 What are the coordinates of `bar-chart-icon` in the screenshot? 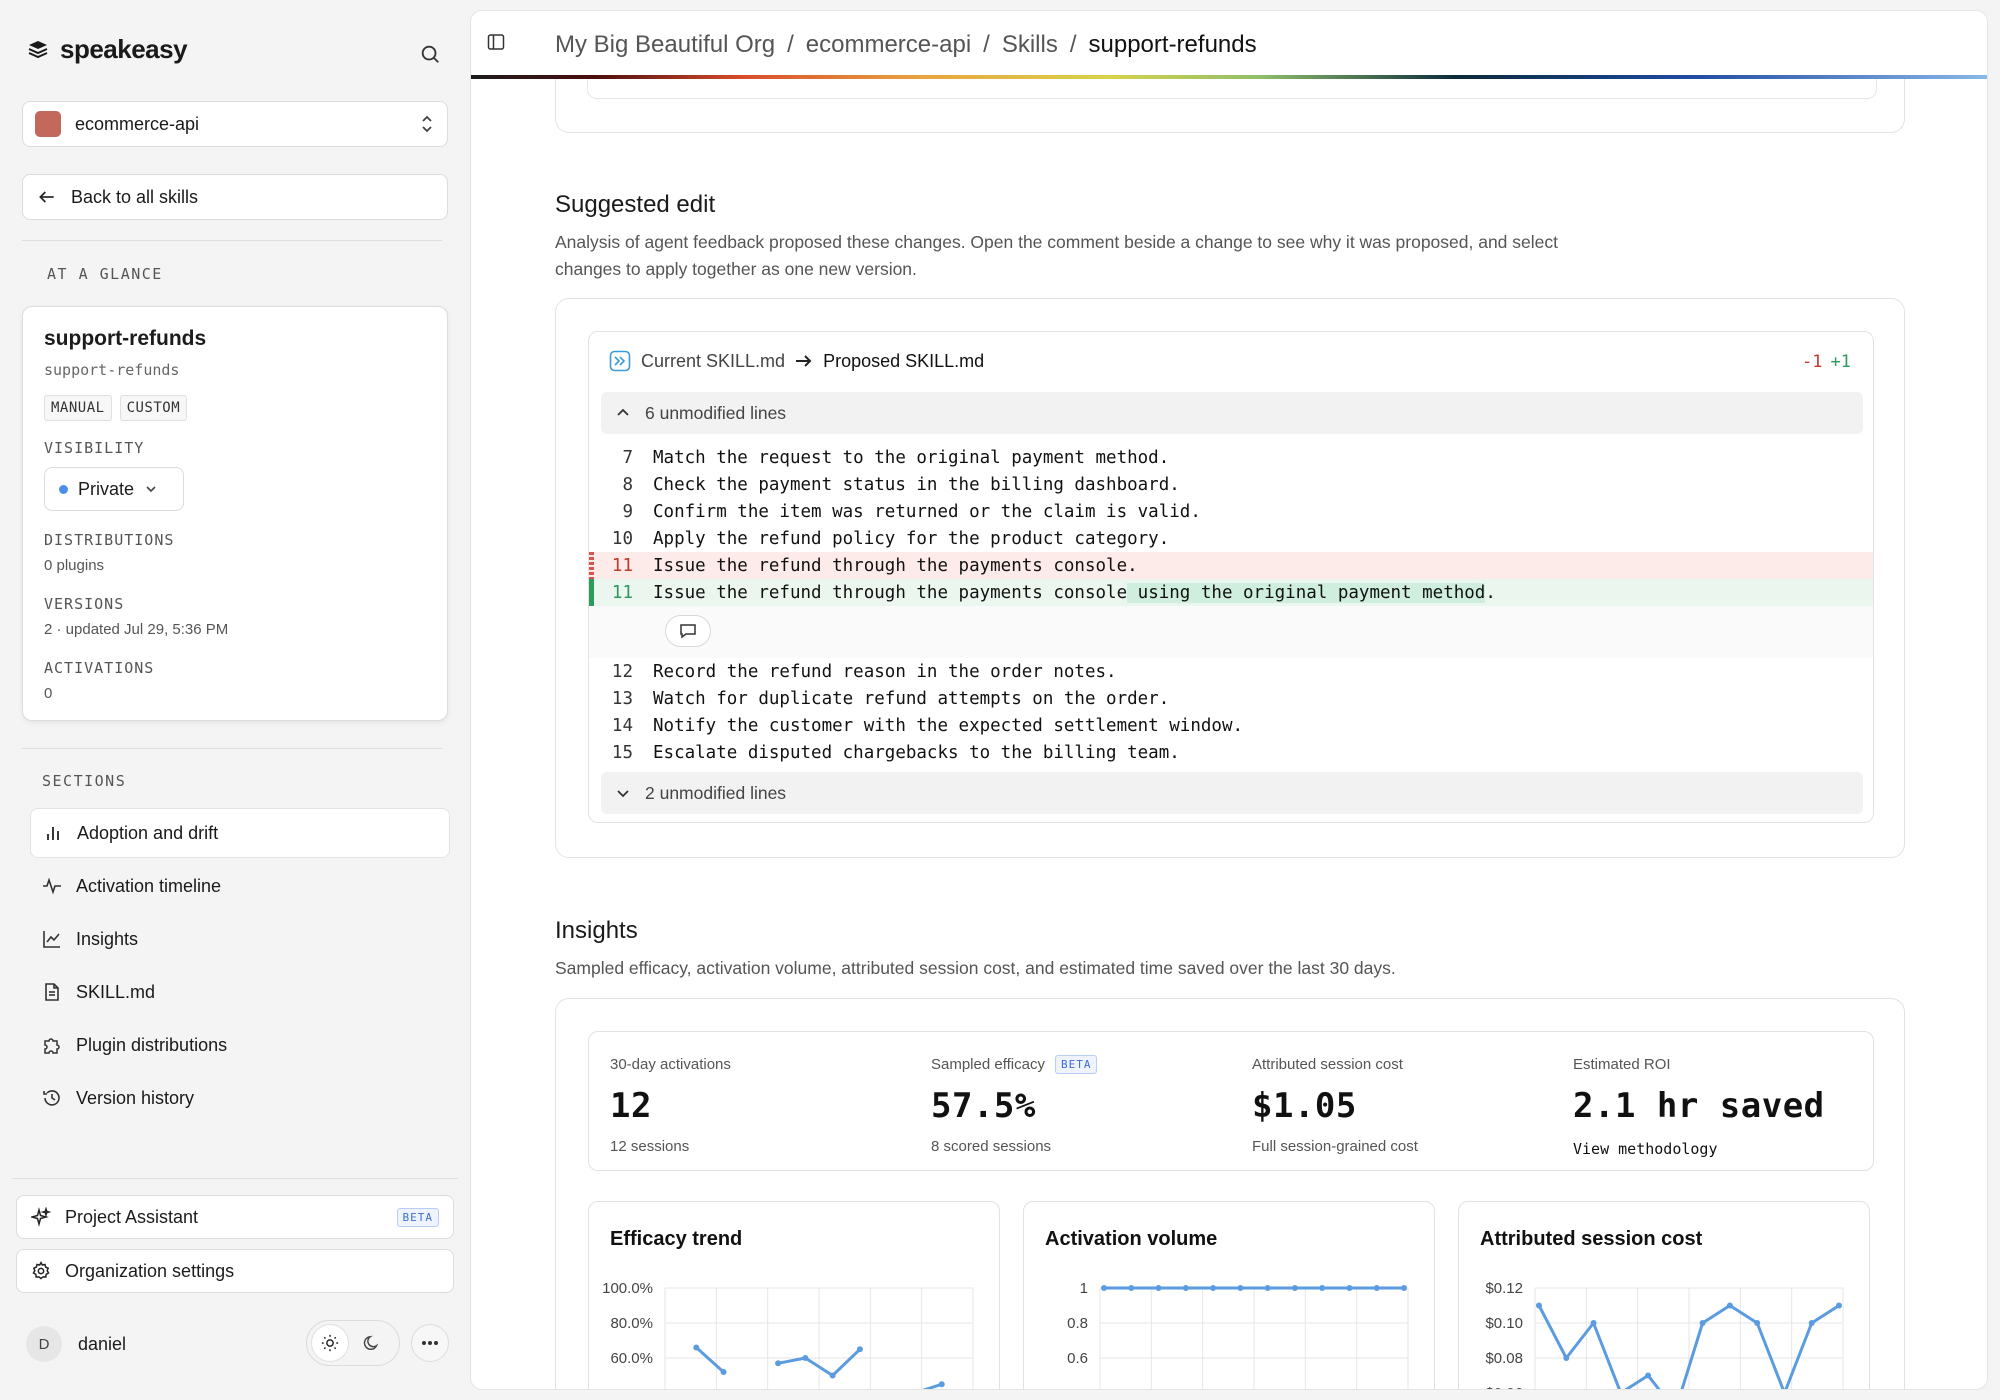 It's located at (53, 833).